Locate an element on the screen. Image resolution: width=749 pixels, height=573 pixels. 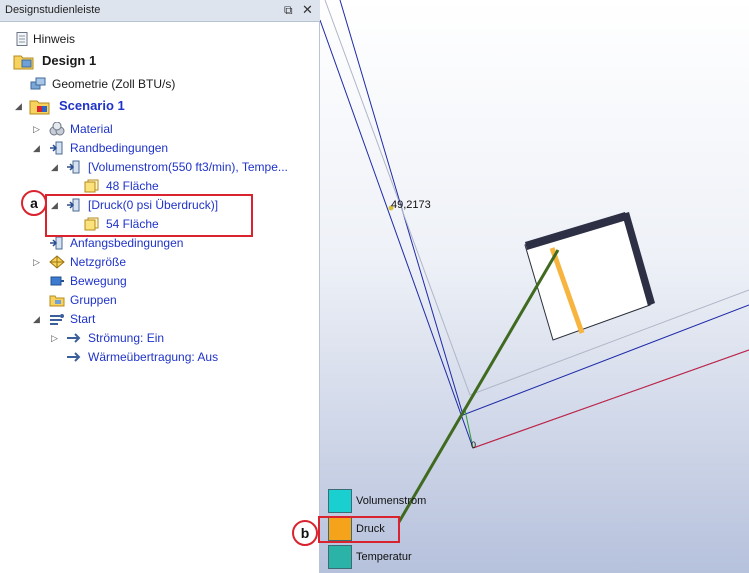
tree-item-material: ▷ Material is located at coordinates (160, 129).